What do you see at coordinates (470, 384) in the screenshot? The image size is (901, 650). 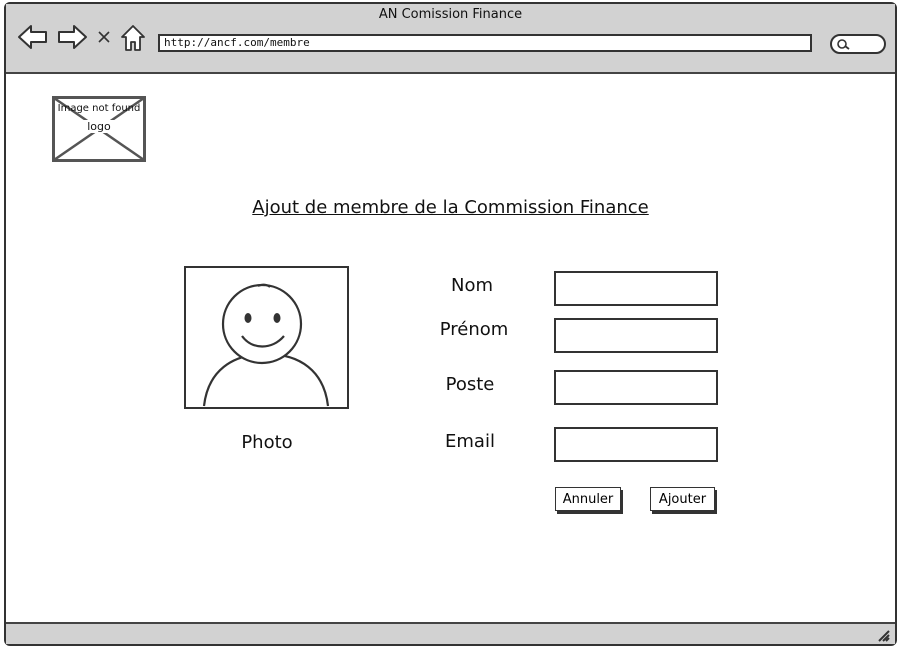 I see `label-poste: Poste` at bounding box center [470, 384].